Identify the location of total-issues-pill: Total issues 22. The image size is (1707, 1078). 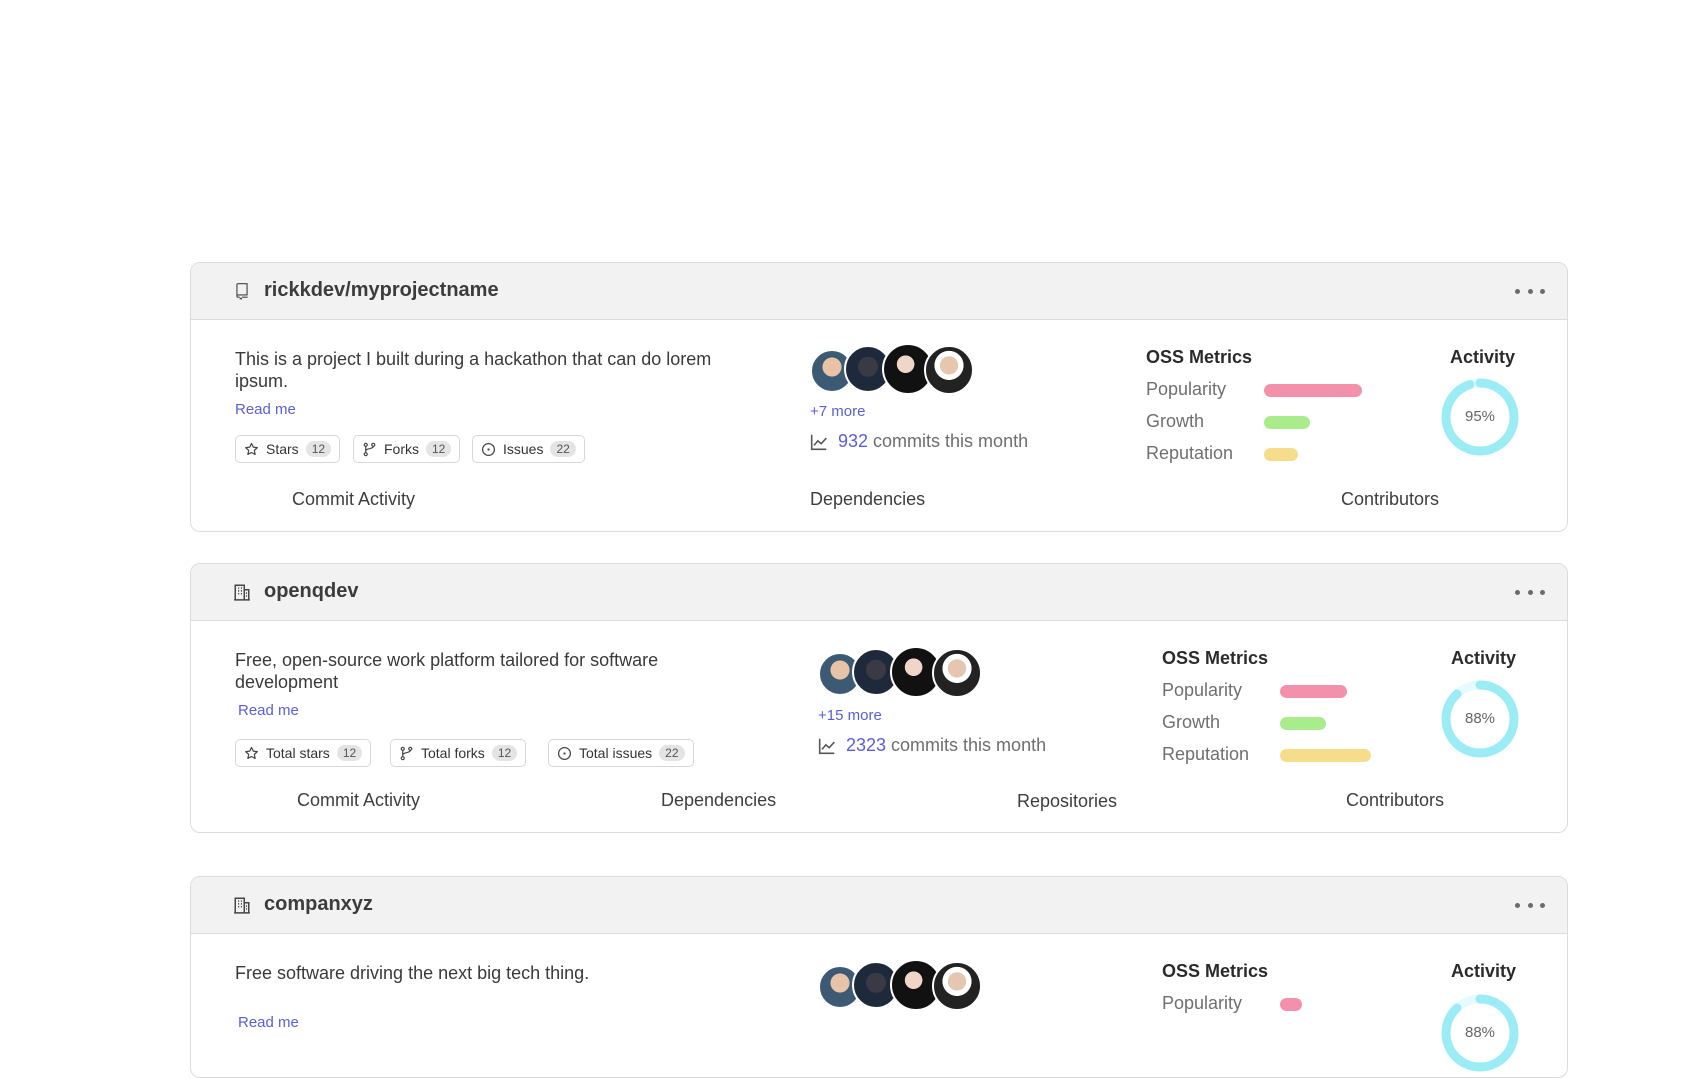
(621, 753).